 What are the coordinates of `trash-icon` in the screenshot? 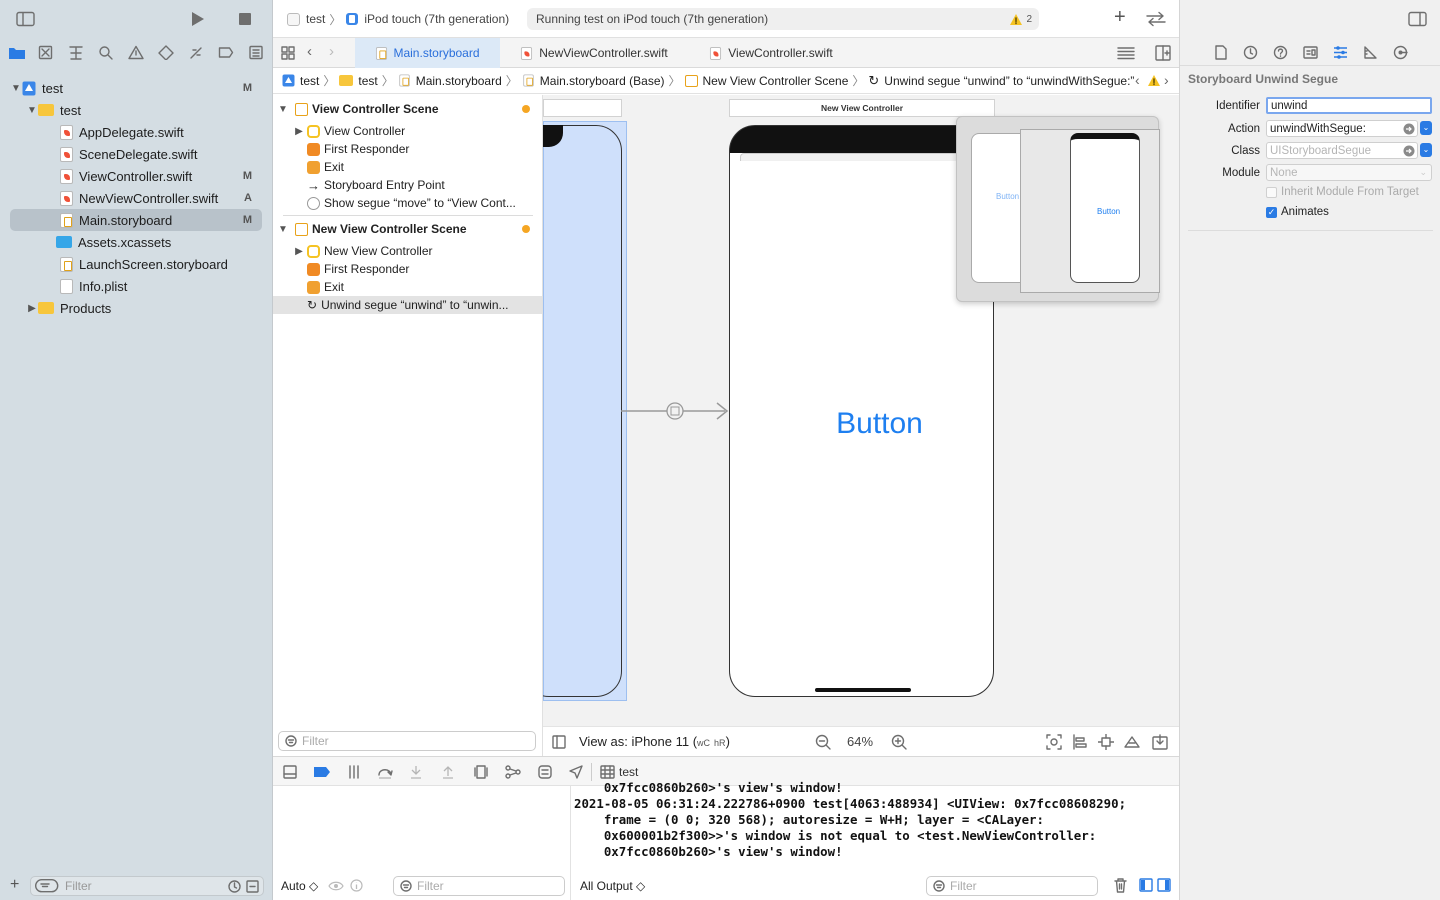 It's located at (1120, 885).